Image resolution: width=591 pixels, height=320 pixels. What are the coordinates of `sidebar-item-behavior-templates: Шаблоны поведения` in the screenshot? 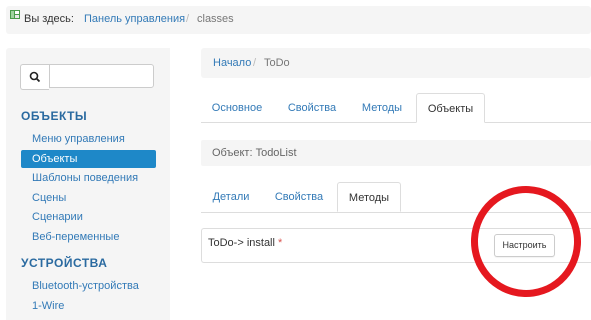 It's located at (88, 178).